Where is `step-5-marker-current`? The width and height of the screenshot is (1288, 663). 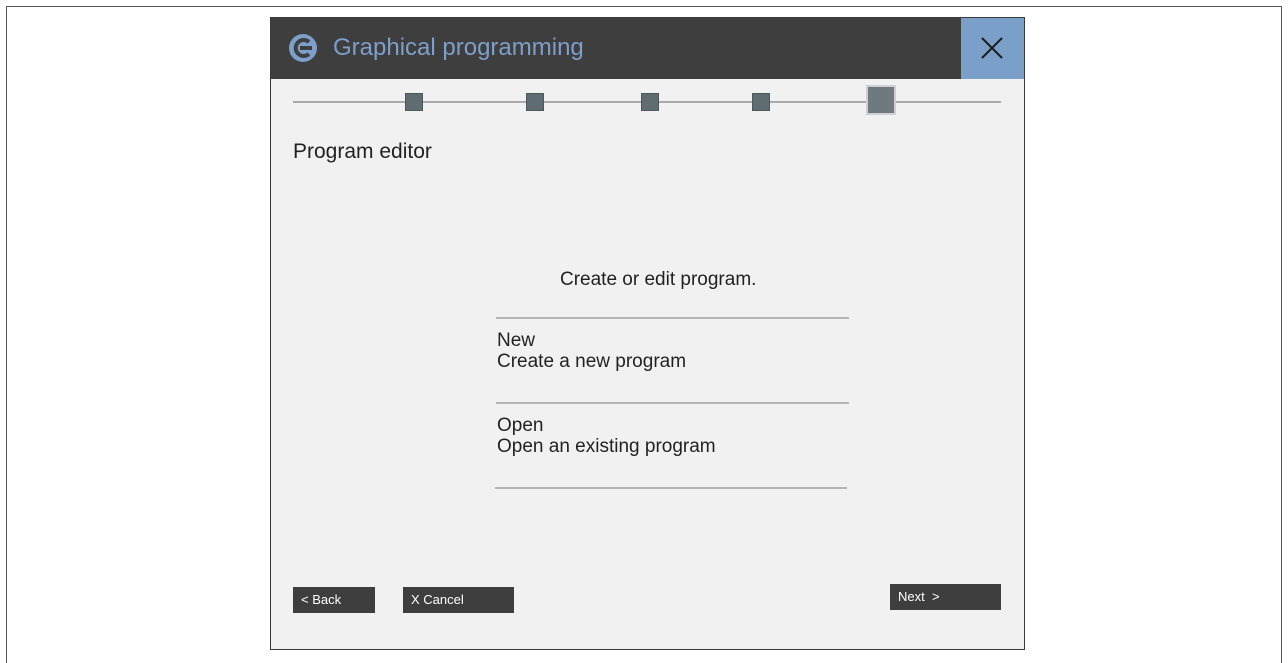
step-5-marker-current is located at coordinates (881, 100).